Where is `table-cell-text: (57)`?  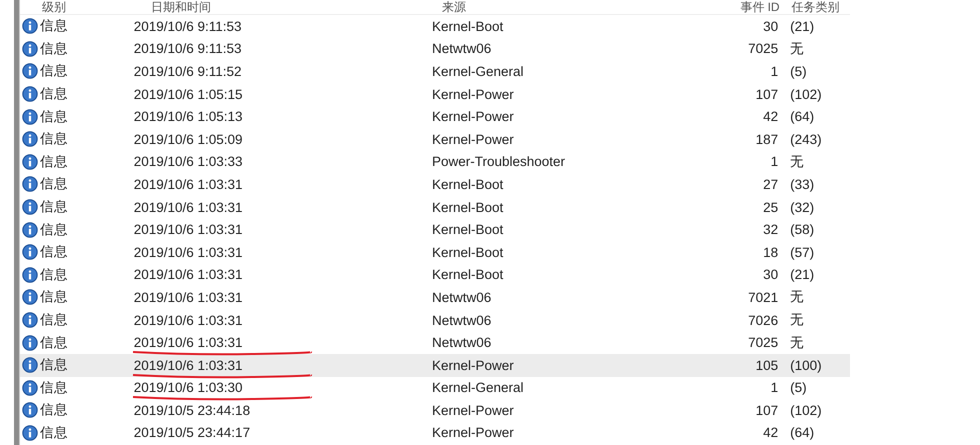 table-cell-text: (57) is located at coordinates (802, 252).